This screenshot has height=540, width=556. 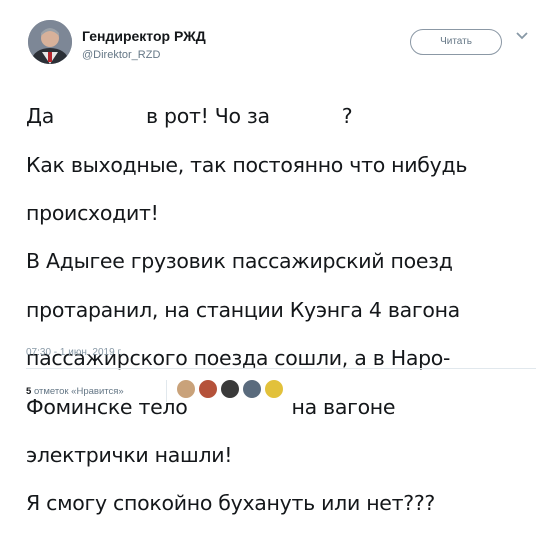 I want to click on tweet-line: Да в рот! Чо за?, so click(x=286, y=116).